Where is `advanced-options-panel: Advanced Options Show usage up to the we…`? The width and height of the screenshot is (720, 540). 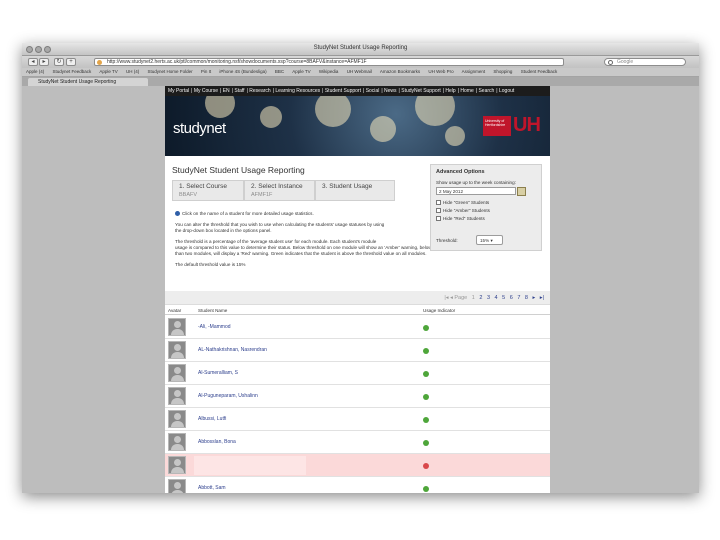
advanced-options-panel: Advanced Options Show usage up to the we… is located at coordinates (486, 207).